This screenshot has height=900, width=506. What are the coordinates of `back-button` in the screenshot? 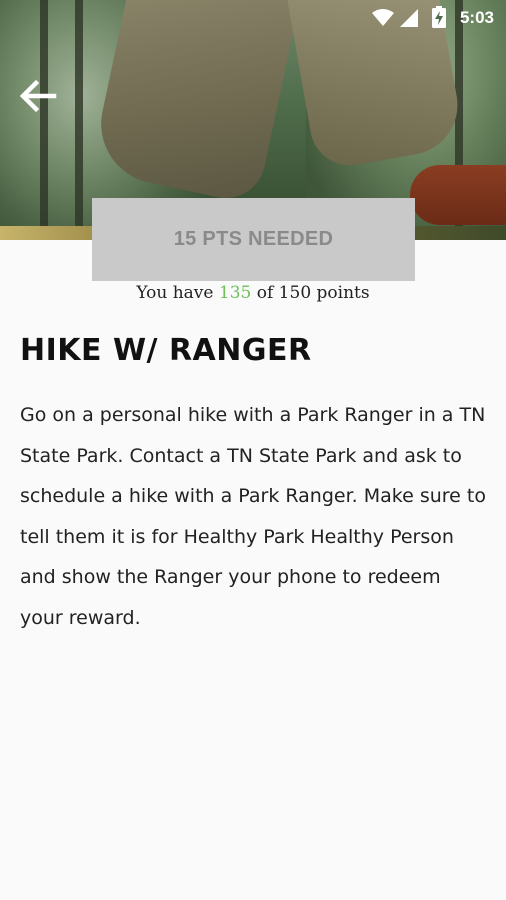 It's located at (38, 96).